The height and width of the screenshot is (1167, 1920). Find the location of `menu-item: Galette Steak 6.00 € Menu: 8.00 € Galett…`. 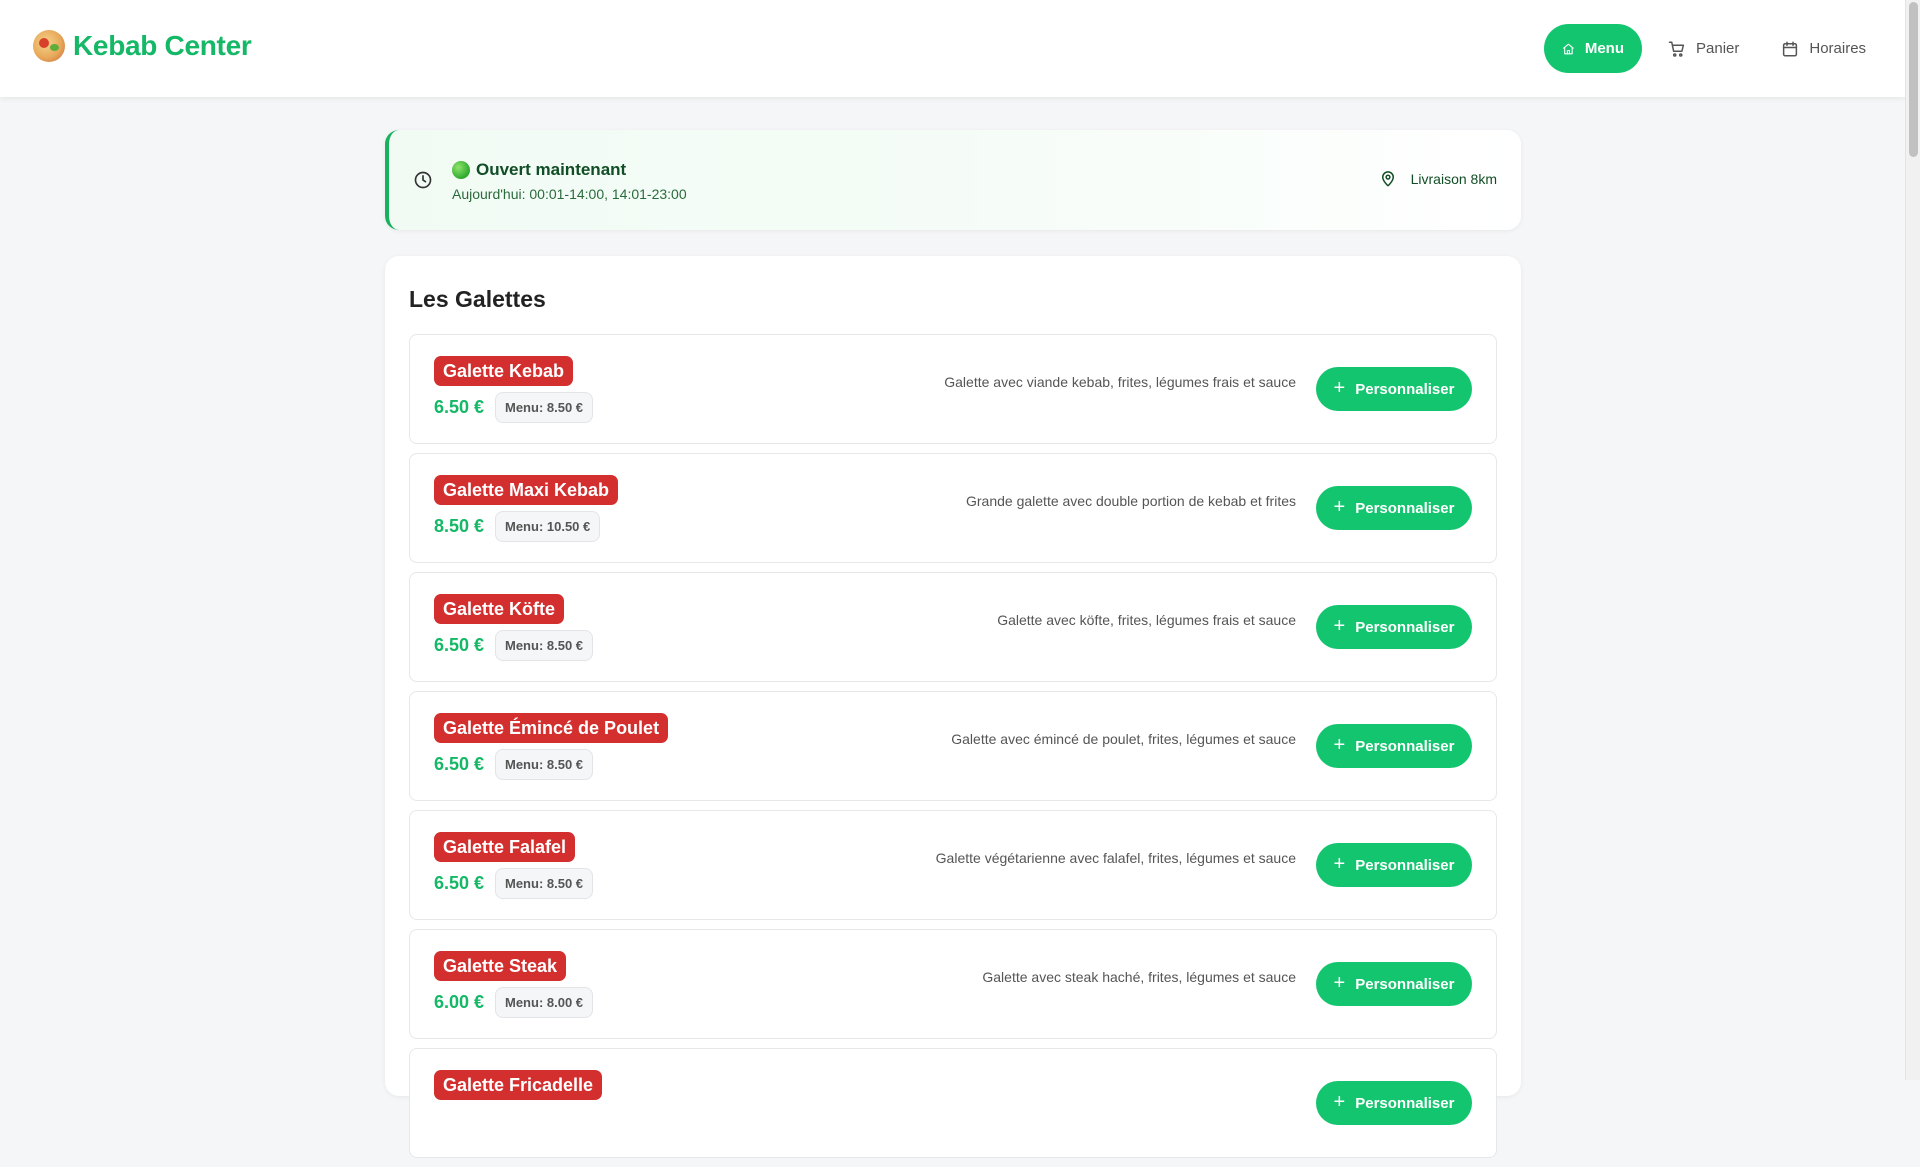

menu-item: Galette Steak 6.00 € Menu: 8.00 € Galett… is located at coordinates (953, 984).